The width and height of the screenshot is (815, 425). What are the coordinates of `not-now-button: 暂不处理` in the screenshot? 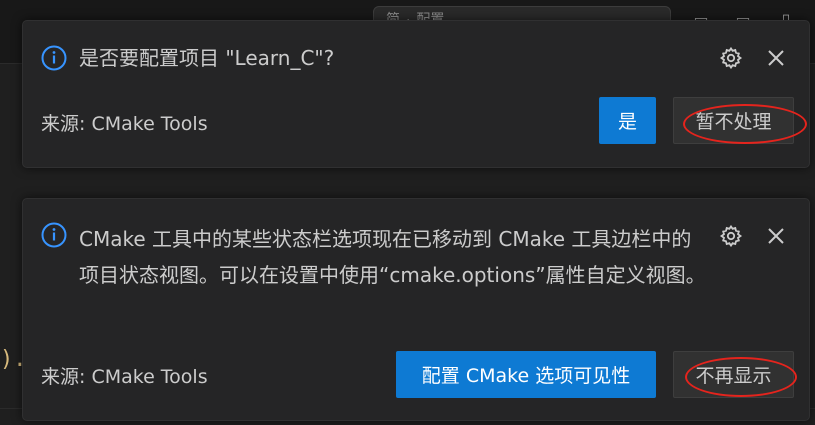 It's located at (733, 120).